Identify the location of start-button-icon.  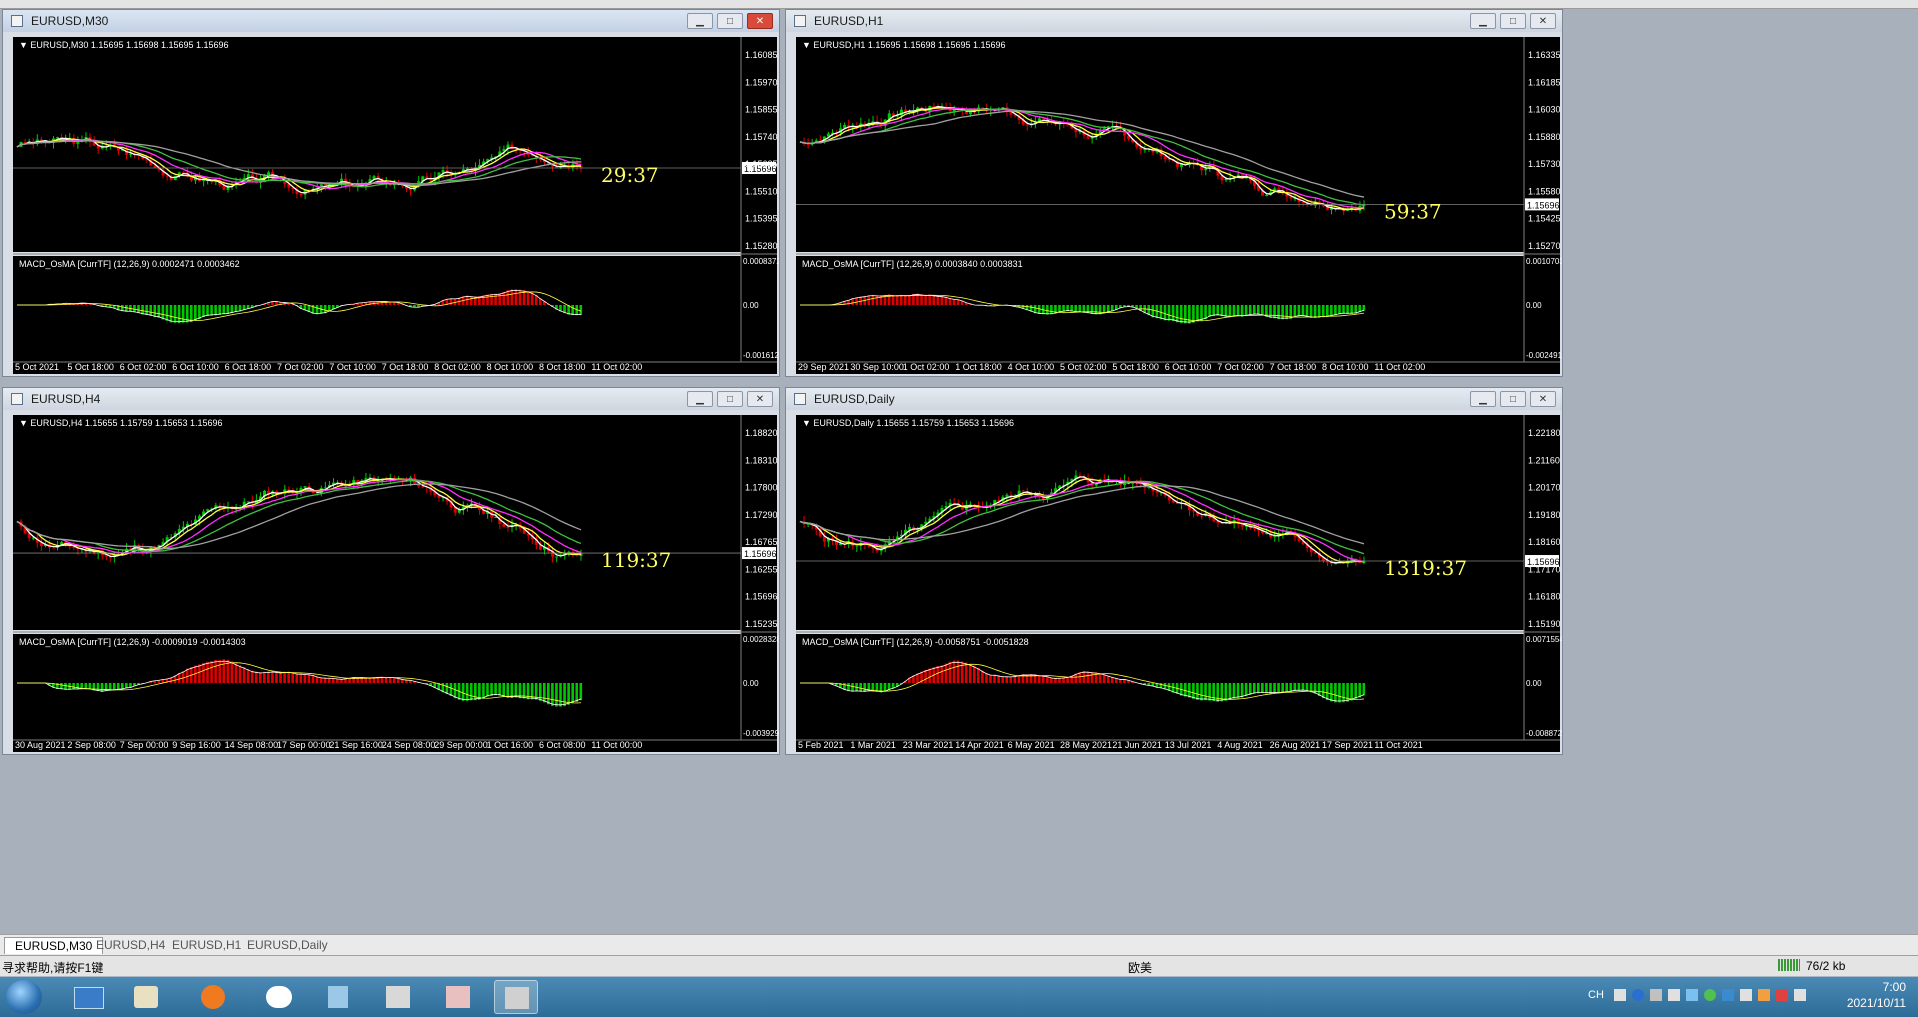
(24, 997).